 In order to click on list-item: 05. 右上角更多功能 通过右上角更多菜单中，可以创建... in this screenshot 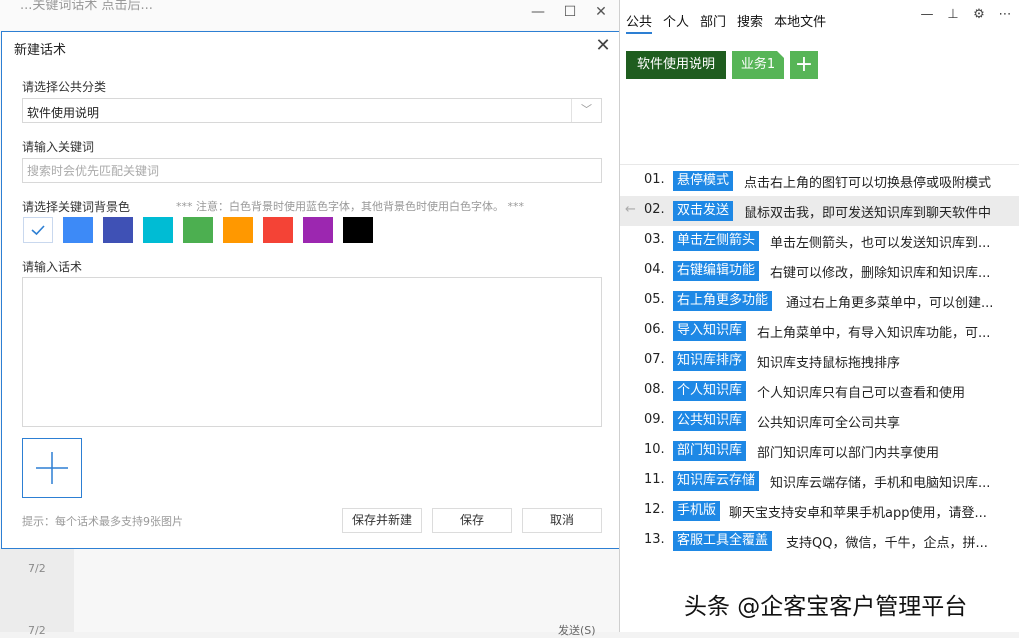, I will do `click(819, 301)`.